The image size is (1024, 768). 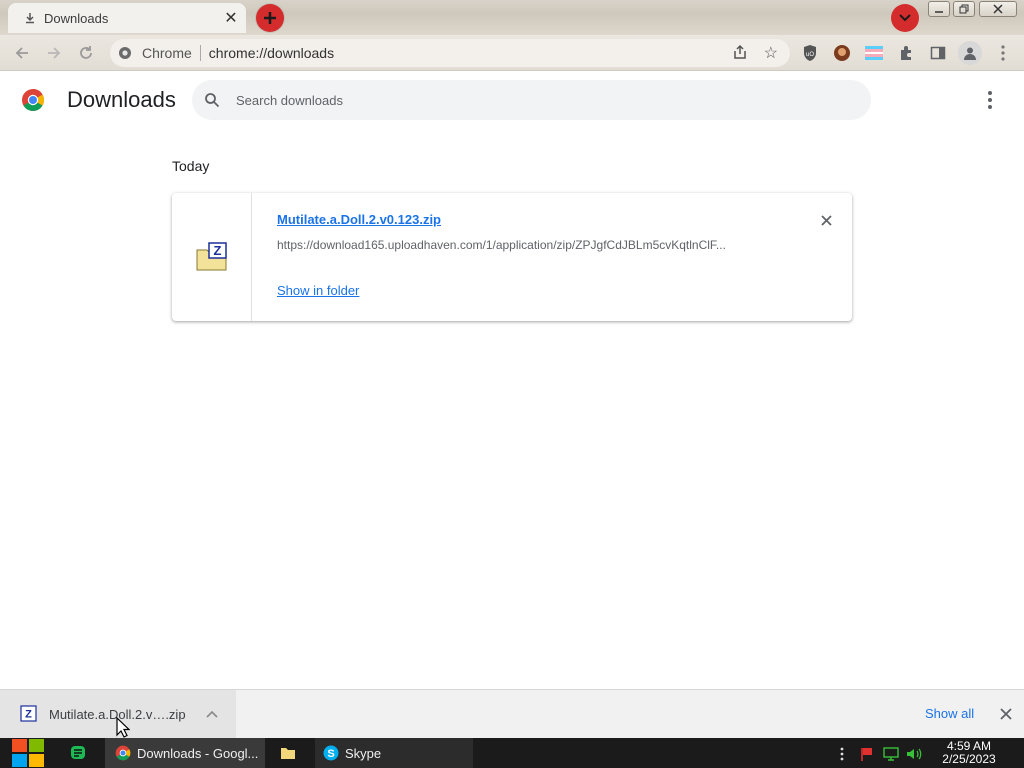 What do you see at coordinates (891, 754) in the screenshot?
I see `network-icon` at bounding box center [891, 754].